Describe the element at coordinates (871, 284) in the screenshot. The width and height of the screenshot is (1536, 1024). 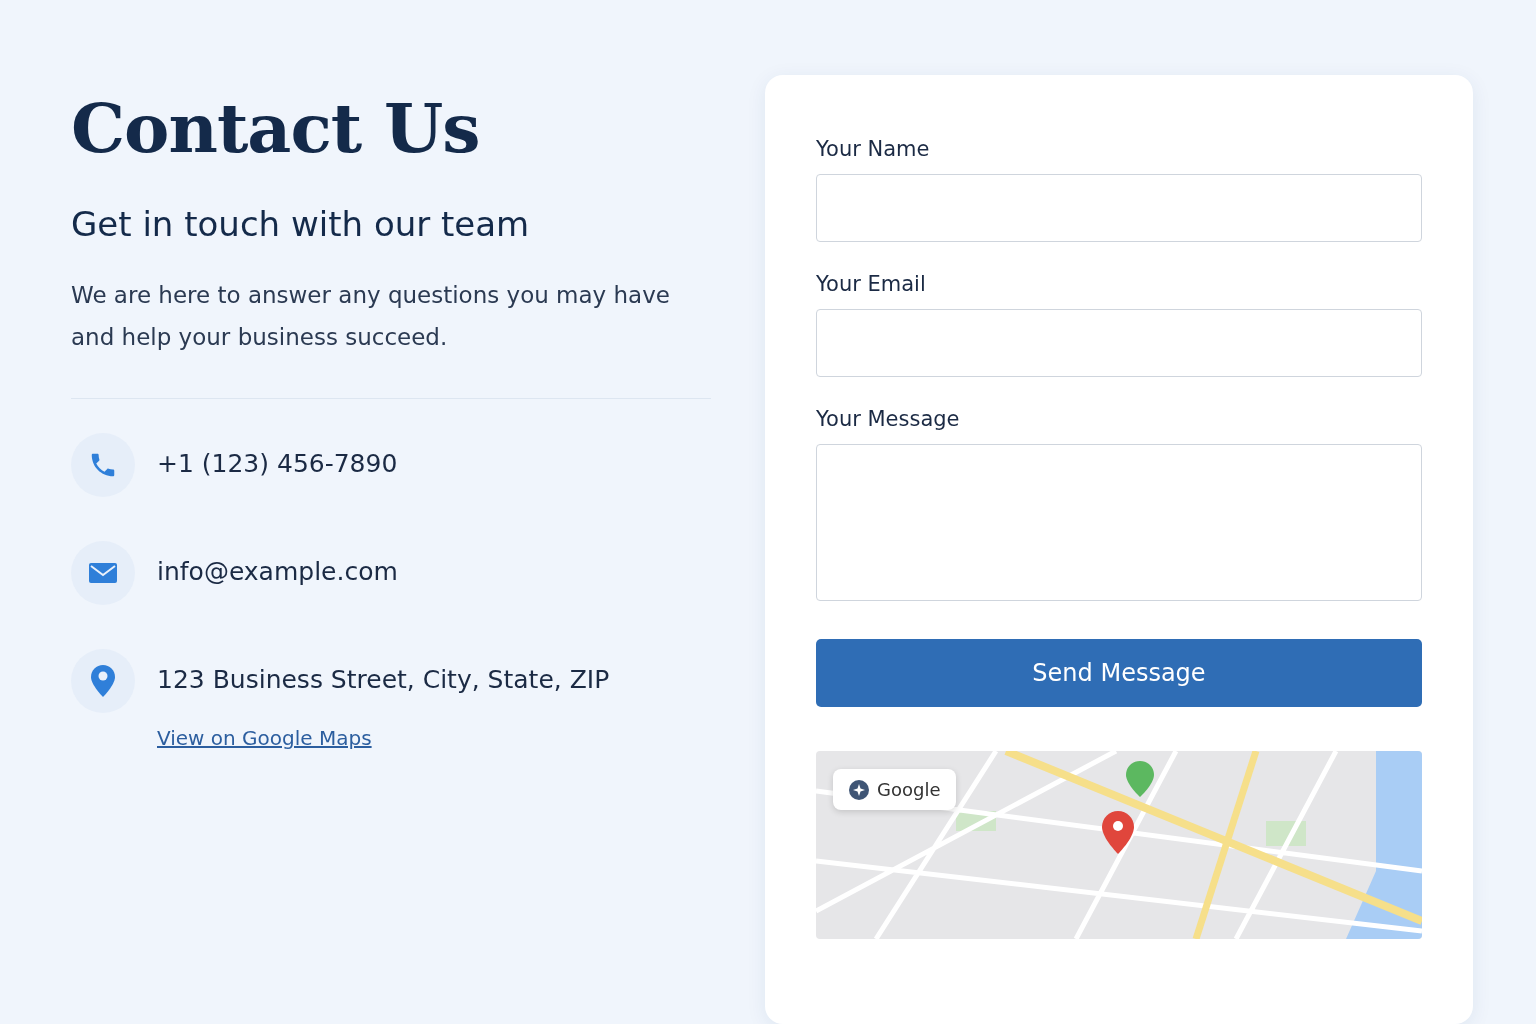
I see `field-label: Your Email` at that location.